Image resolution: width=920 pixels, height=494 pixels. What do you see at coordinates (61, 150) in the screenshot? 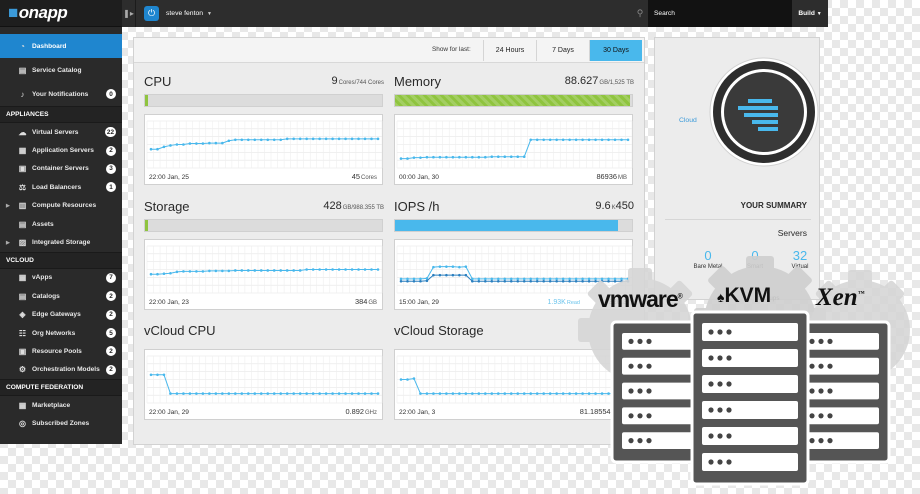
I see `sidebar-item-application-servers: ▦ Application Servers 2` at bounding box center [61, 150].